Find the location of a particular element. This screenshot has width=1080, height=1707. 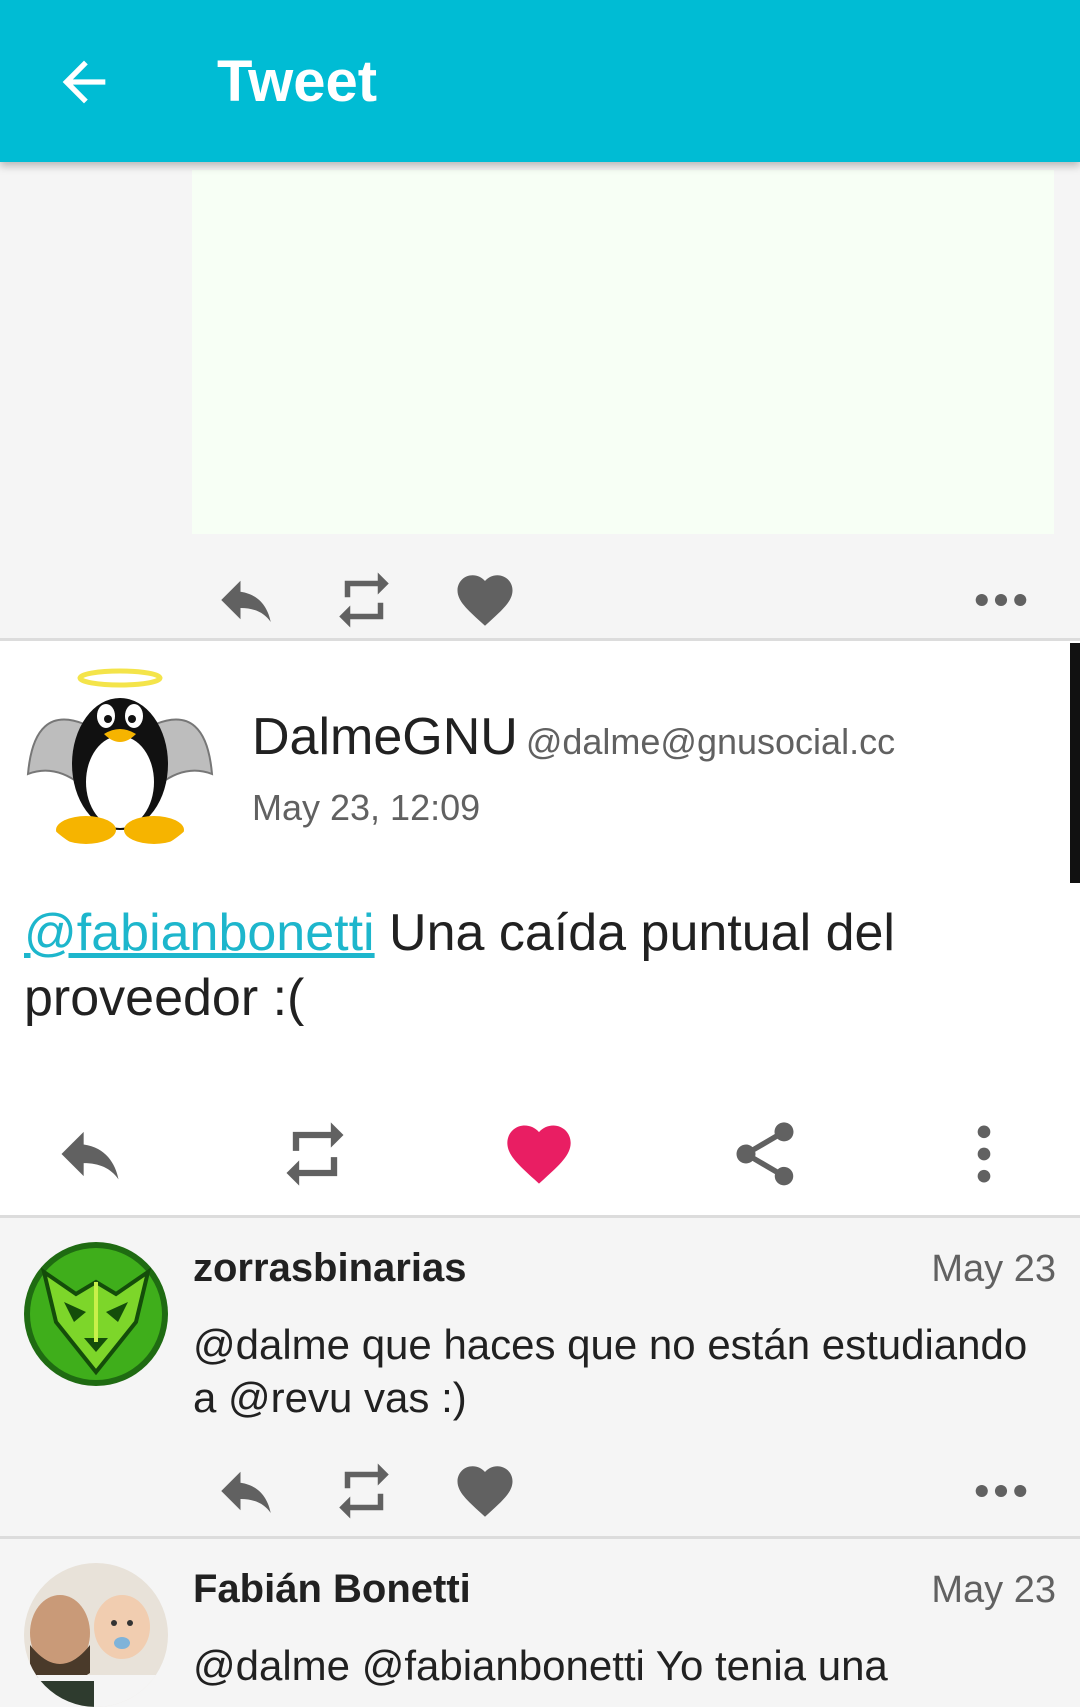

fox-avatar is located at coordinates (96, 1314).